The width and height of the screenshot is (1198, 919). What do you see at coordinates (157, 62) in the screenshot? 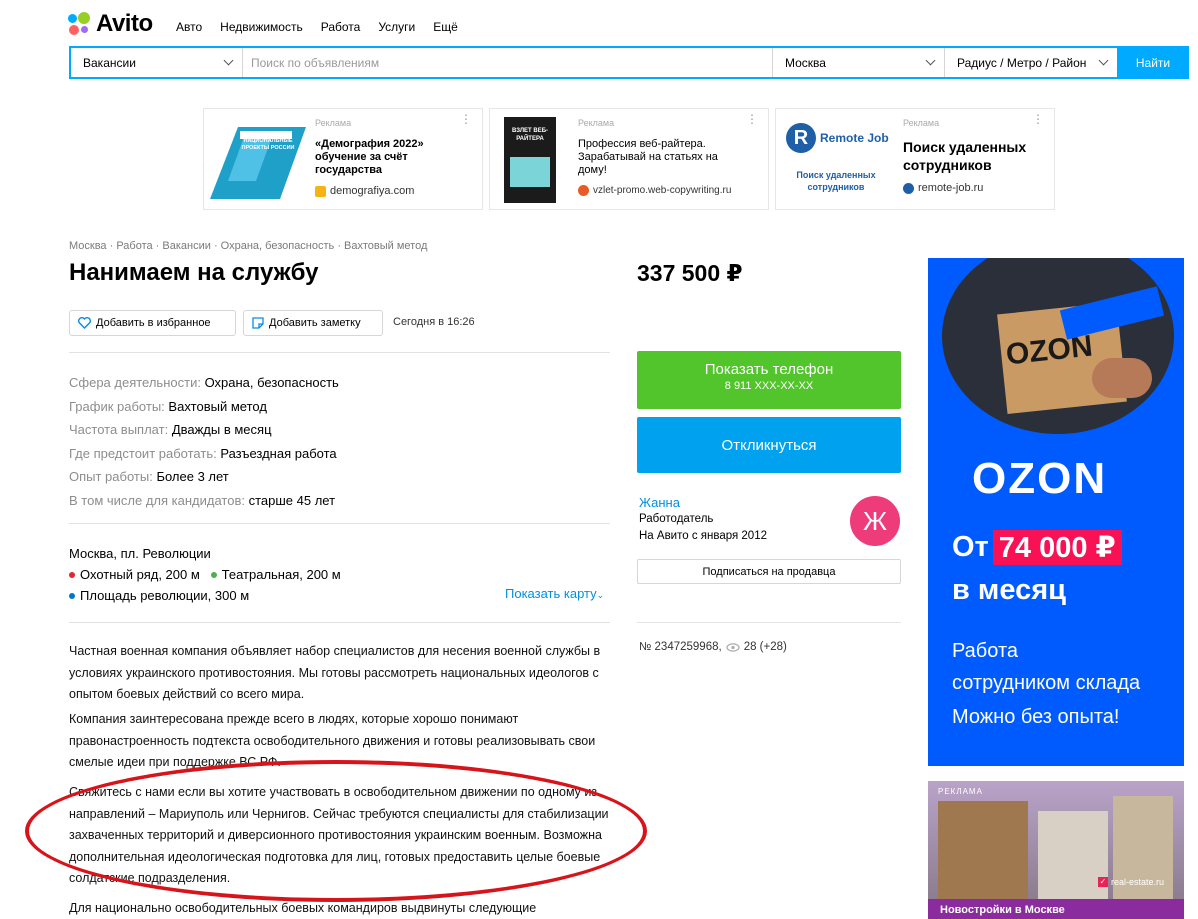
I see `category-select: Вакансии` at bounding box center [157, 62].